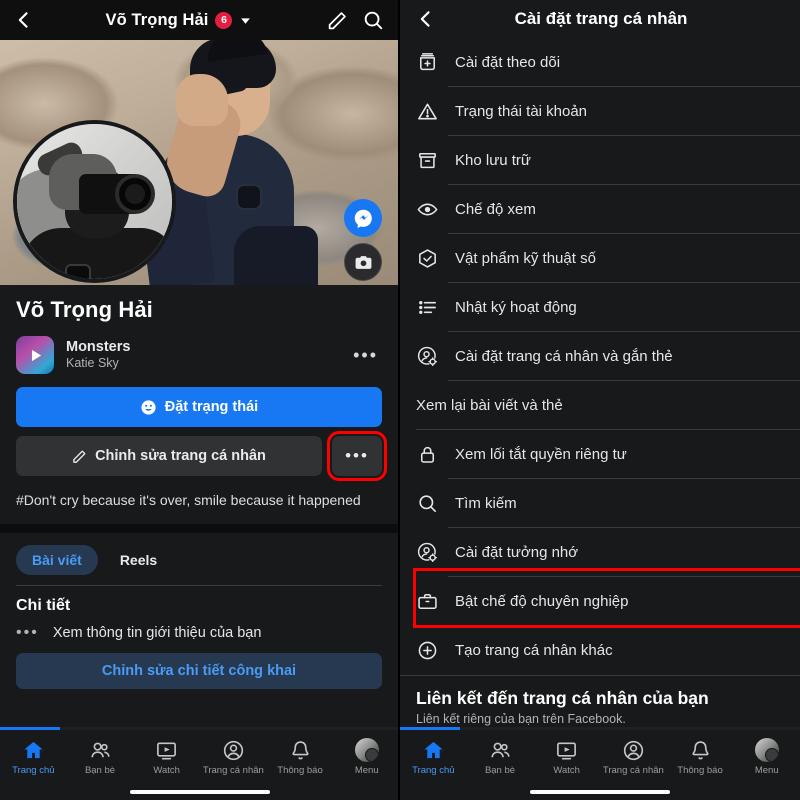 The image size is (800, 800). Describe the element at coordinates (228, 162) in the screenshot. I see `cover-photo-subject` at that location.